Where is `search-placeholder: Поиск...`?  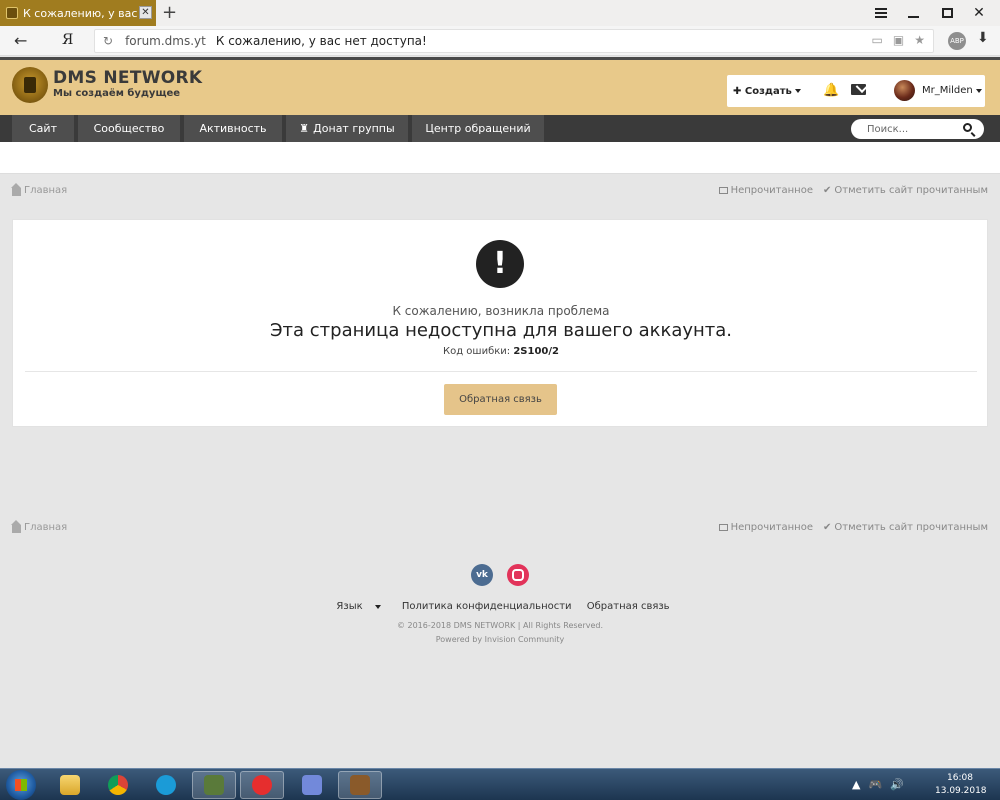 search-placeholder: Поиск... is located at coordinates (888, 129).